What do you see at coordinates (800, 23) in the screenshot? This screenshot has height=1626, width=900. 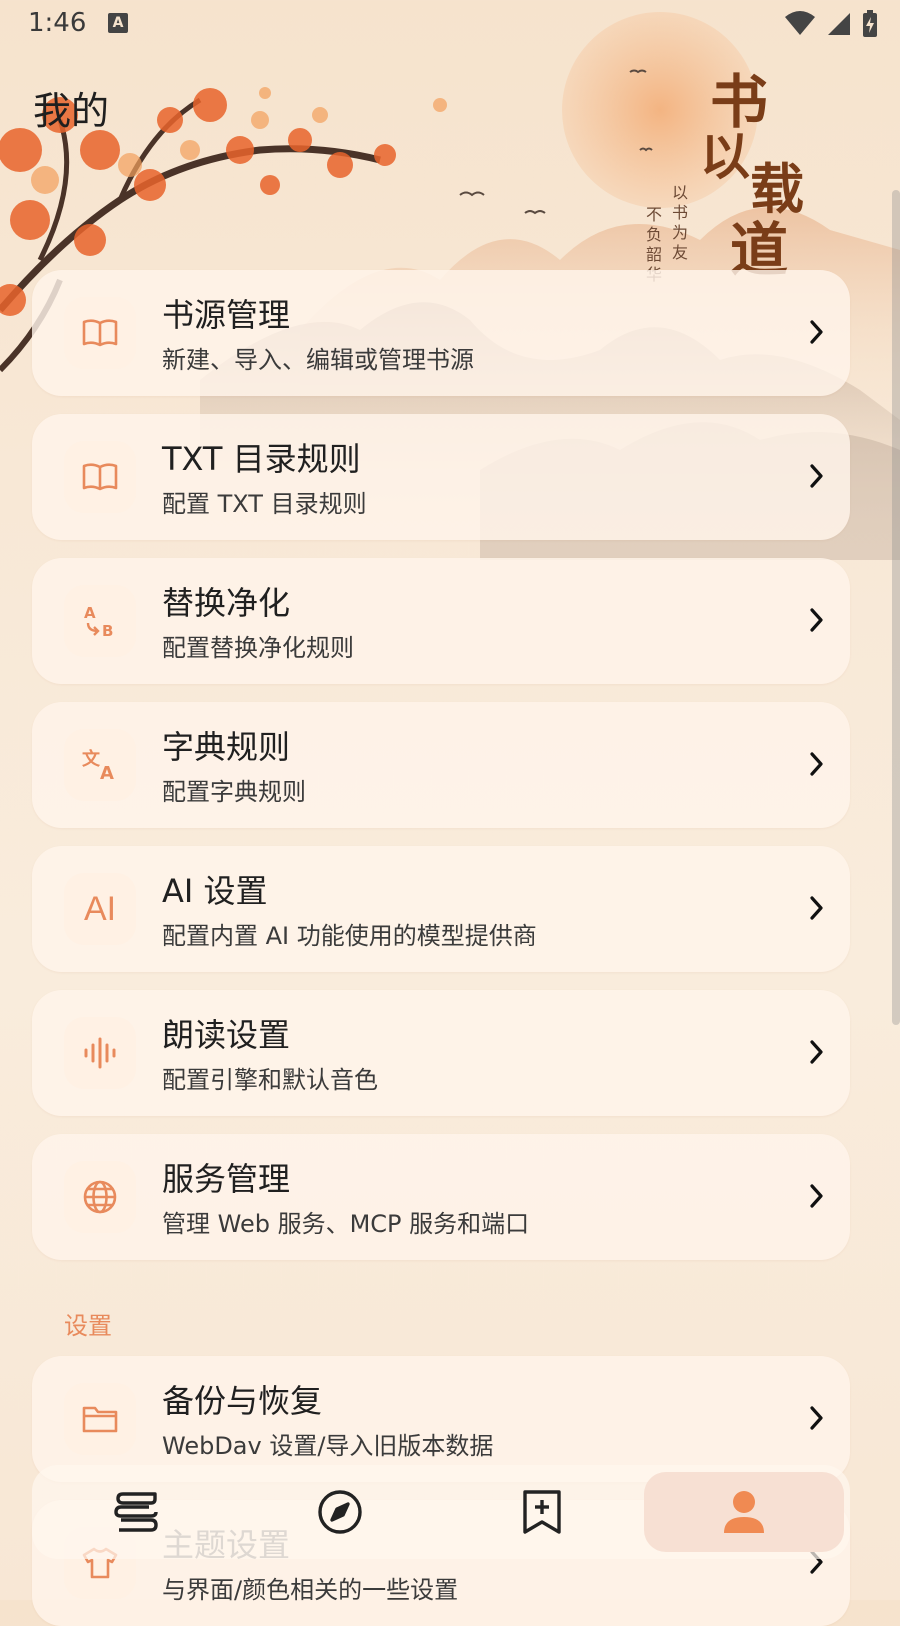 I see `wifi-icon` at bounding box center [800, 23].